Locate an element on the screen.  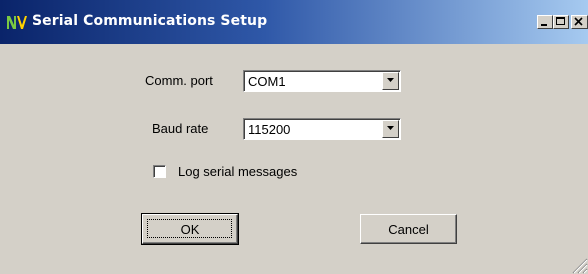
close-button is located at coordinates (579, 22).